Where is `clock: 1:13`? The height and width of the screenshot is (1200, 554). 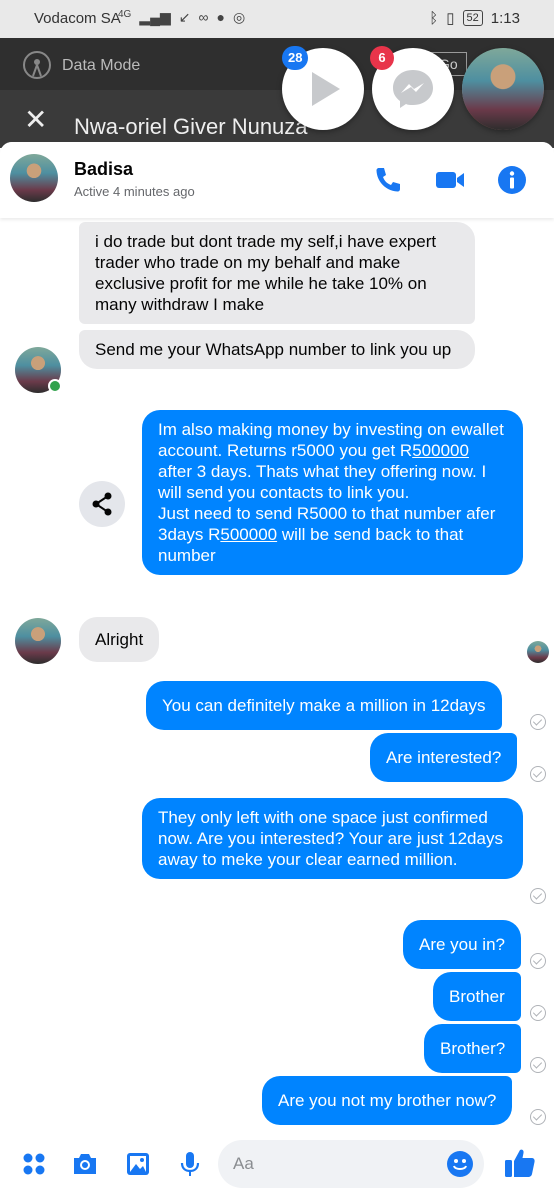 clock: 1:13 is located at coordinates (505, 18).